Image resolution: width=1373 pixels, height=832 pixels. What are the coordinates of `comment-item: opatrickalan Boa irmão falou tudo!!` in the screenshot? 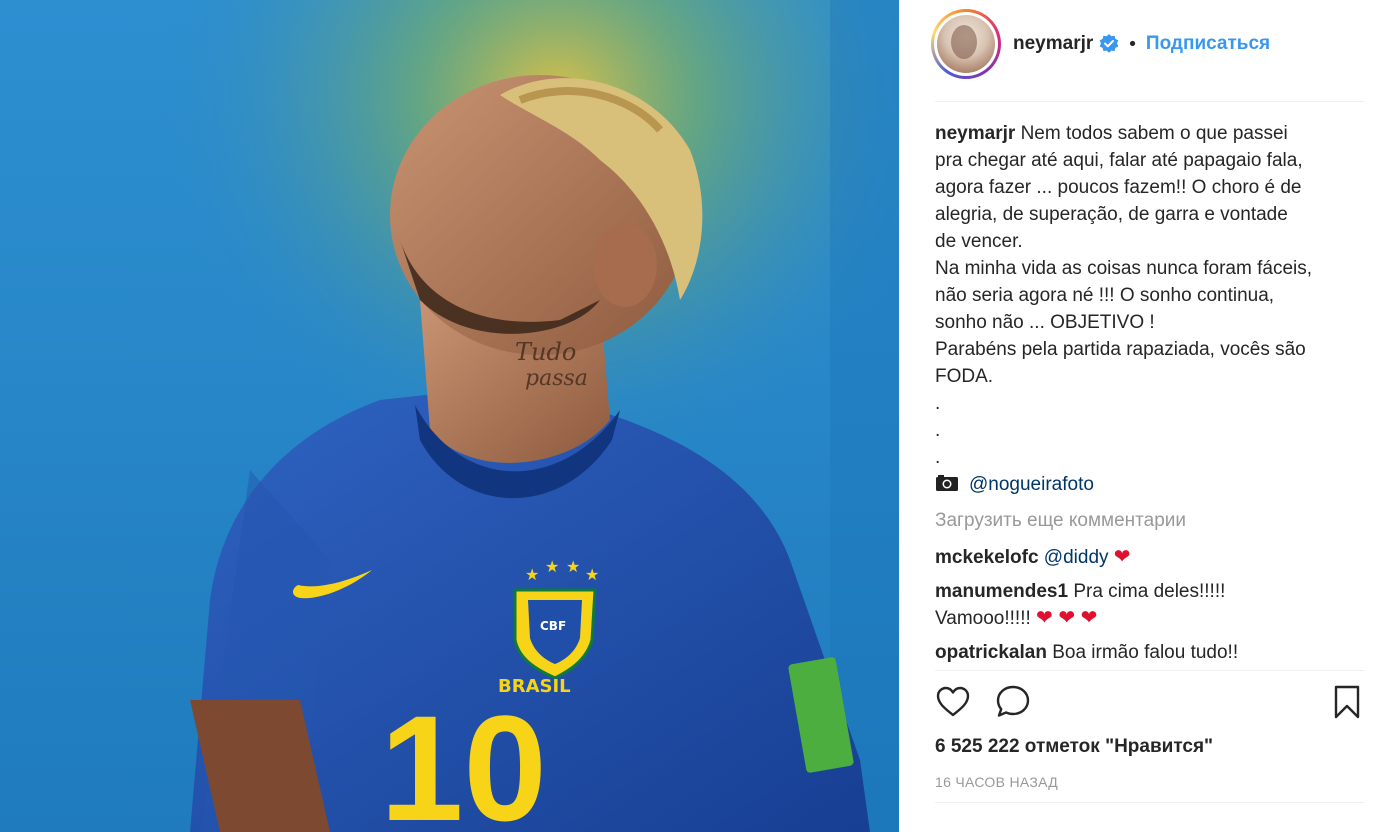 It's located at (1150, 652).